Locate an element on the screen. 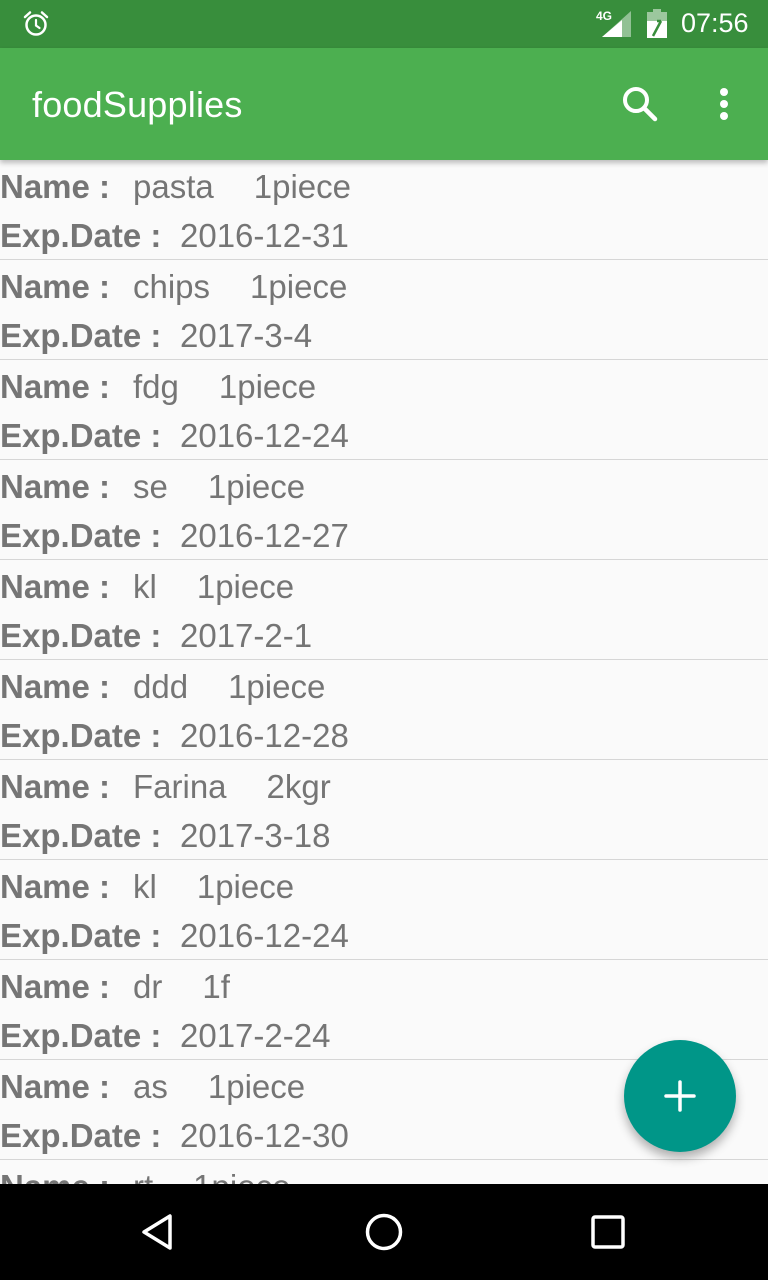 The height and width of the screenshot is (1280, 768). list-item: Name : kl 1piece Exp.Date : 2016-12-24 is located at coordinates (384, 910).